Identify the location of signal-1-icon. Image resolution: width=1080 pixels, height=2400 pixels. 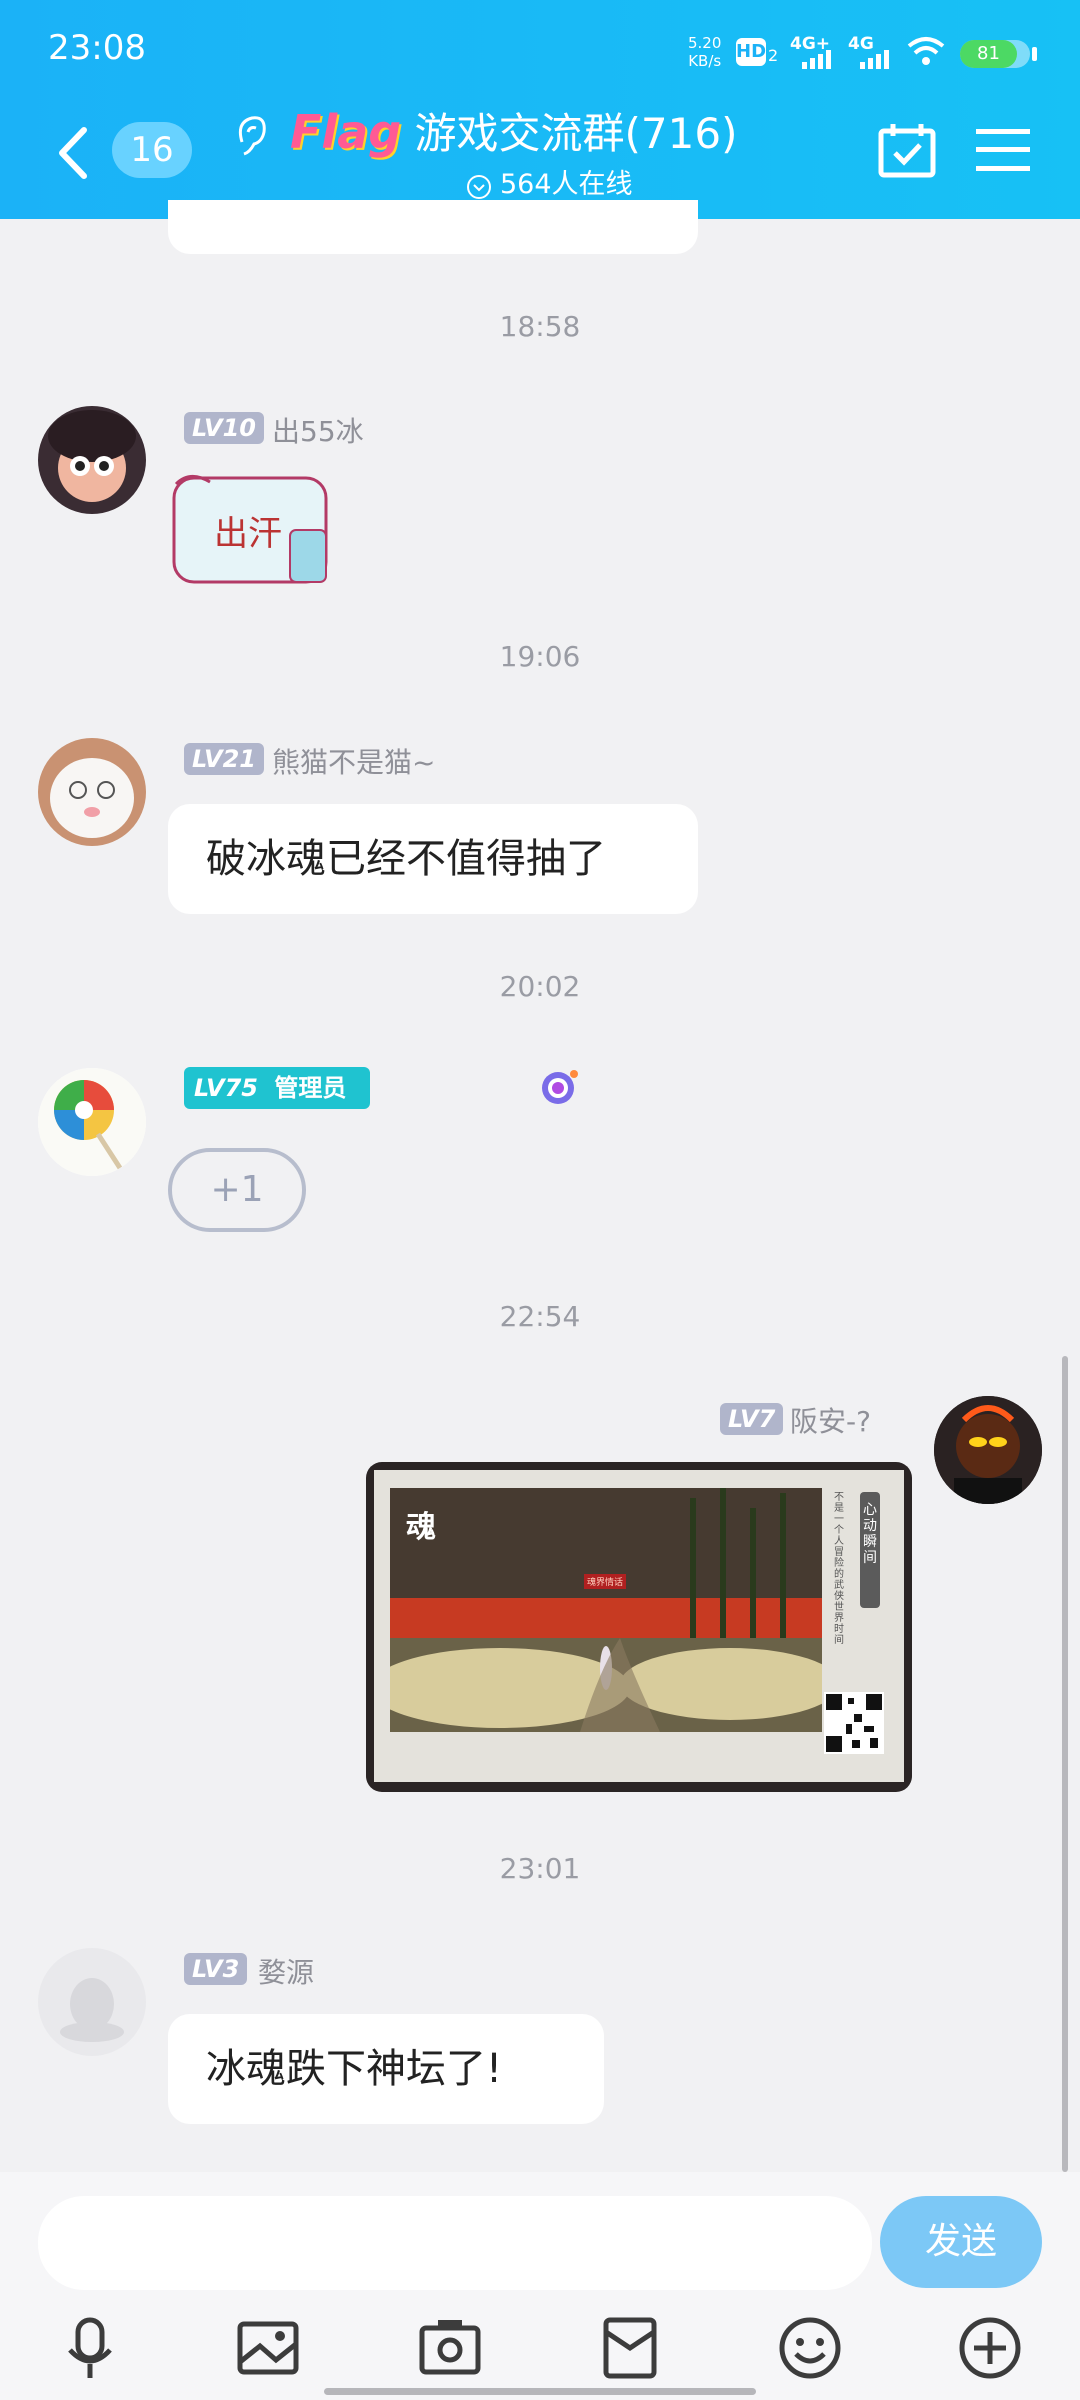
(816, 59).